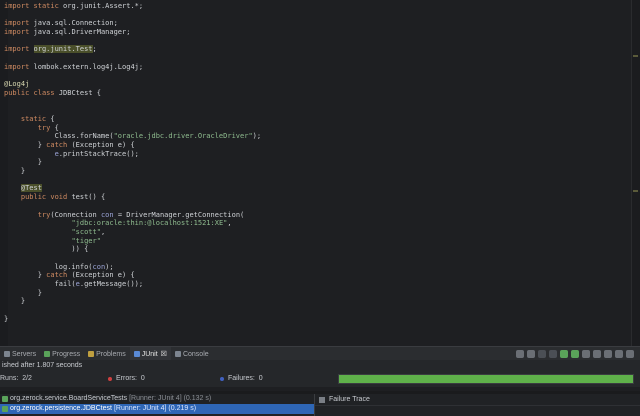 The image size is (640, 416). Describe the element at coordinates (553, 354) in the screenshot. I see `scroll-lock-icon` at that location.